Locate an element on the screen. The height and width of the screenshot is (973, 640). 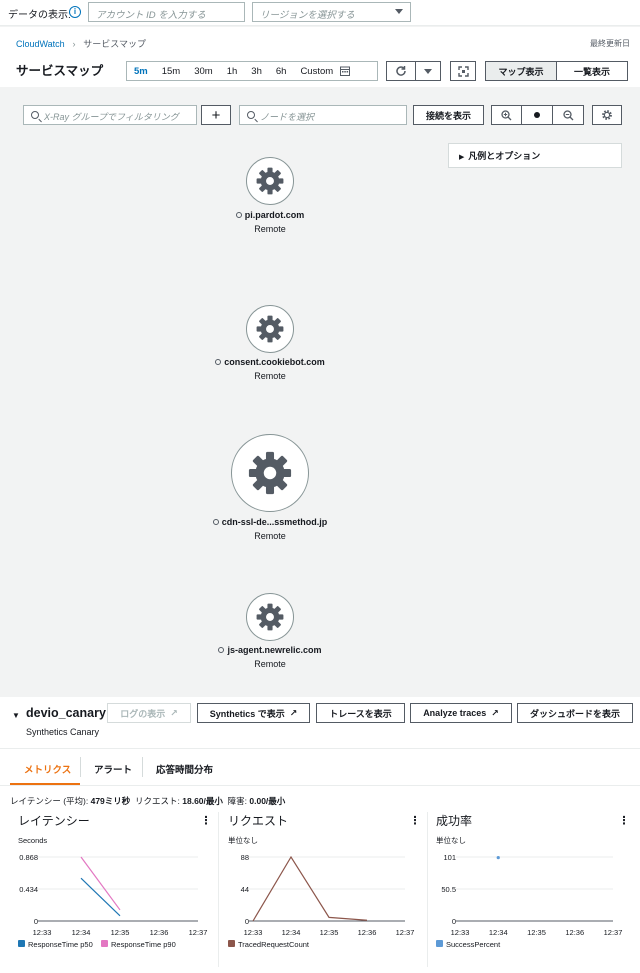
range-15m: 15m is located at coordinates (171, 71).